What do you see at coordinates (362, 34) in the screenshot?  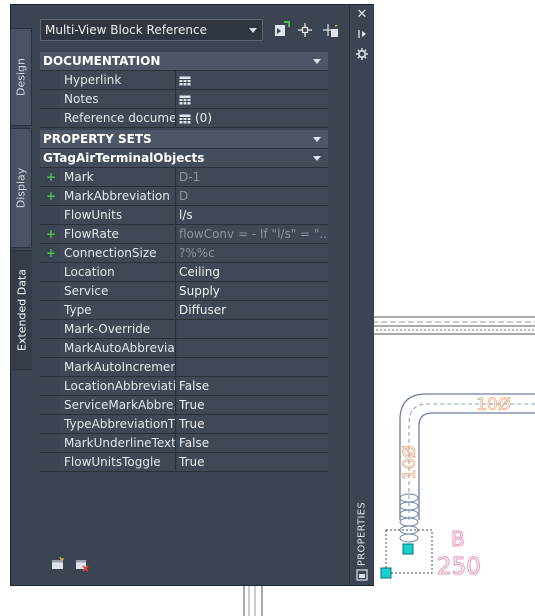 I see `auto-hide-icon` at bounding box center [362, 34].